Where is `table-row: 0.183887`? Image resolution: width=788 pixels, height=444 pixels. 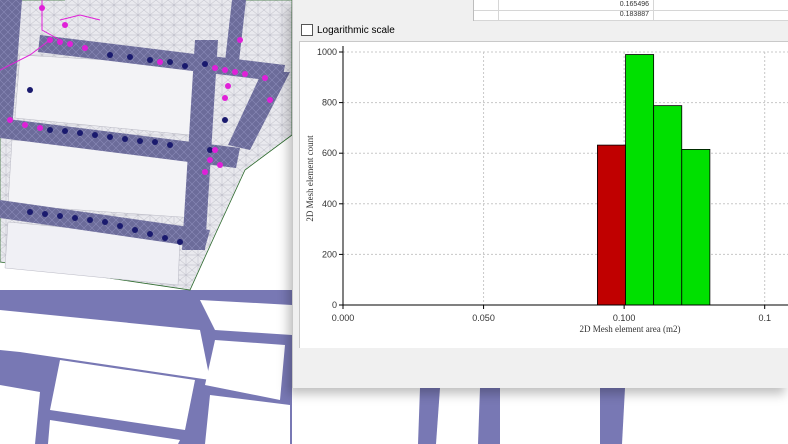
table-row: 0.183887 is located at coordinates (631, 15).